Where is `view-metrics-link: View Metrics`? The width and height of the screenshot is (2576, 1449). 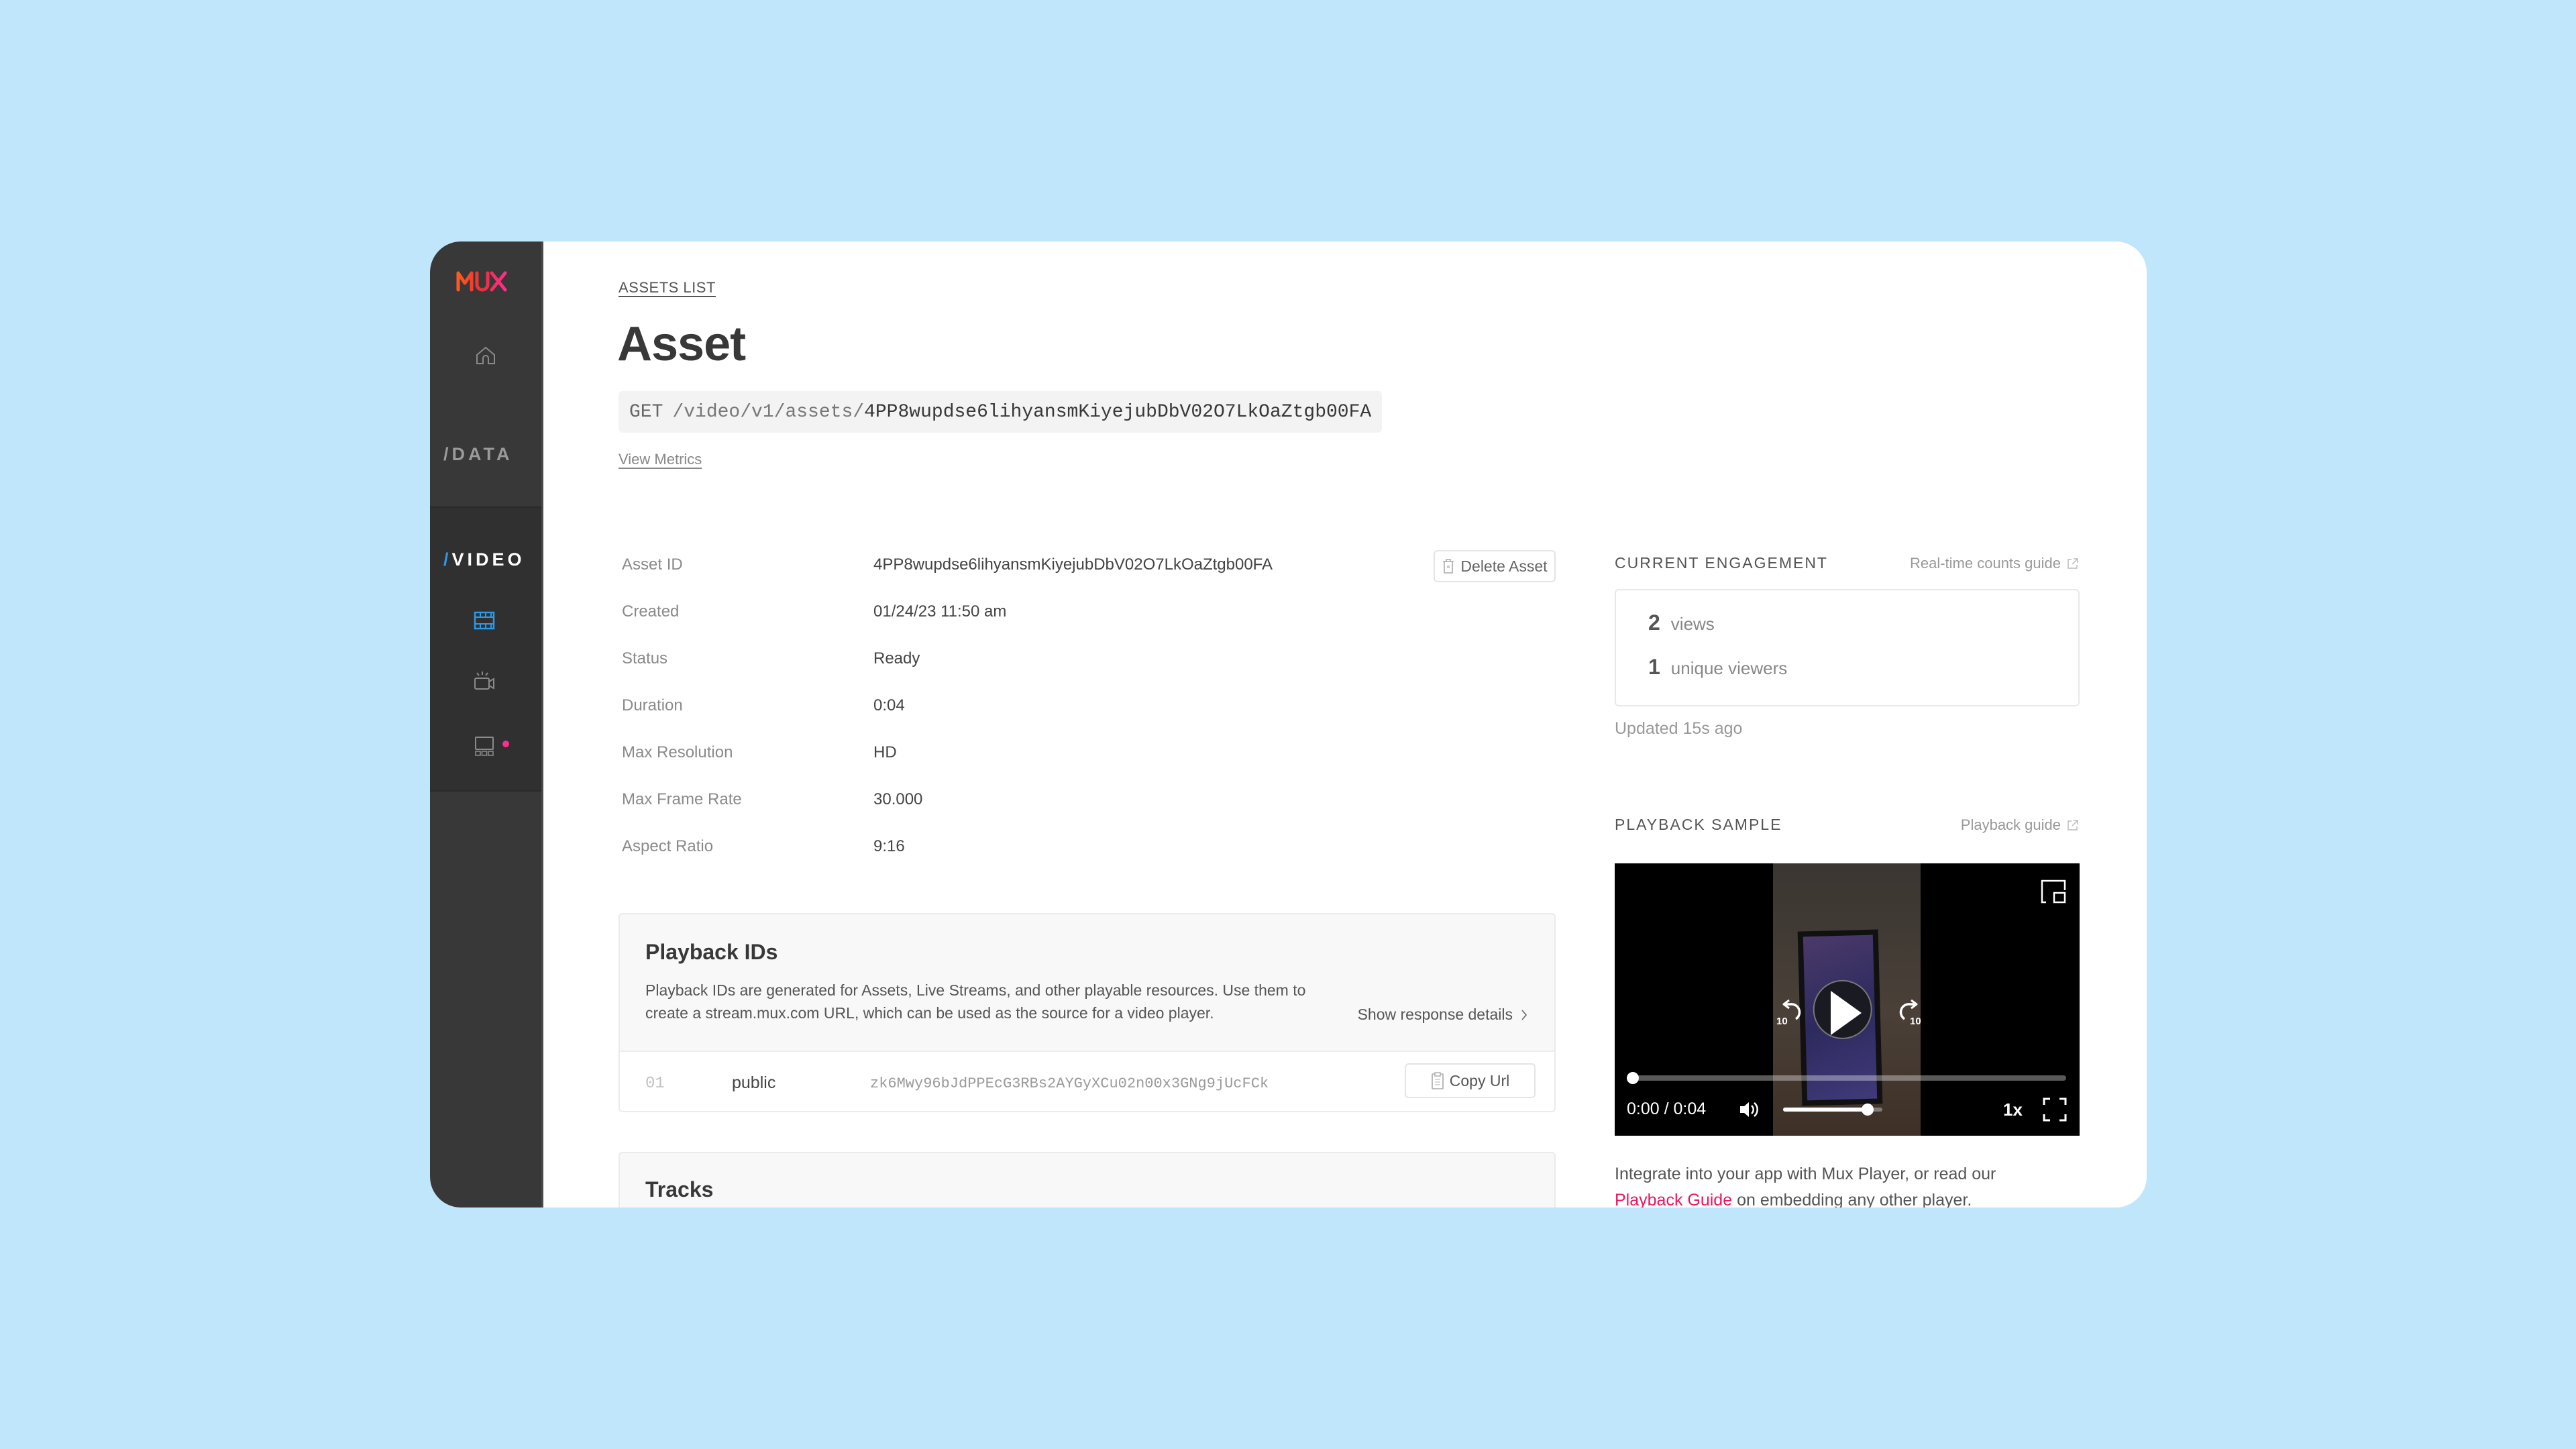
view-metrics-link: View Metrics is located at coordinates (660, 459).